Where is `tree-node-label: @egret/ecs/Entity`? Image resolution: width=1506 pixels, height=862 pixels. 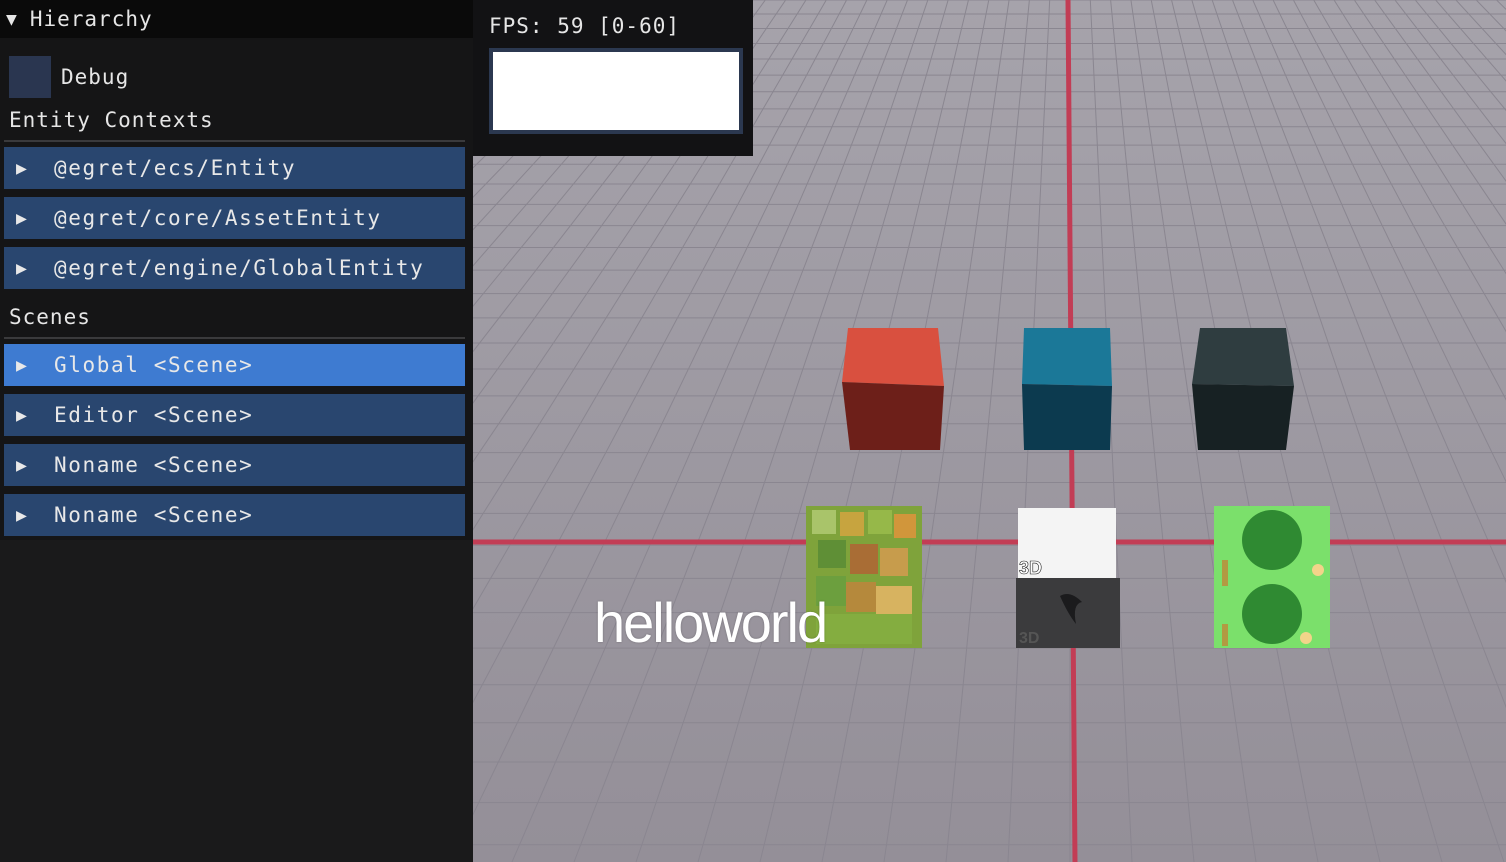
tree-node-label: @egret/ecs/Entity is located at coordinates (175, 168).